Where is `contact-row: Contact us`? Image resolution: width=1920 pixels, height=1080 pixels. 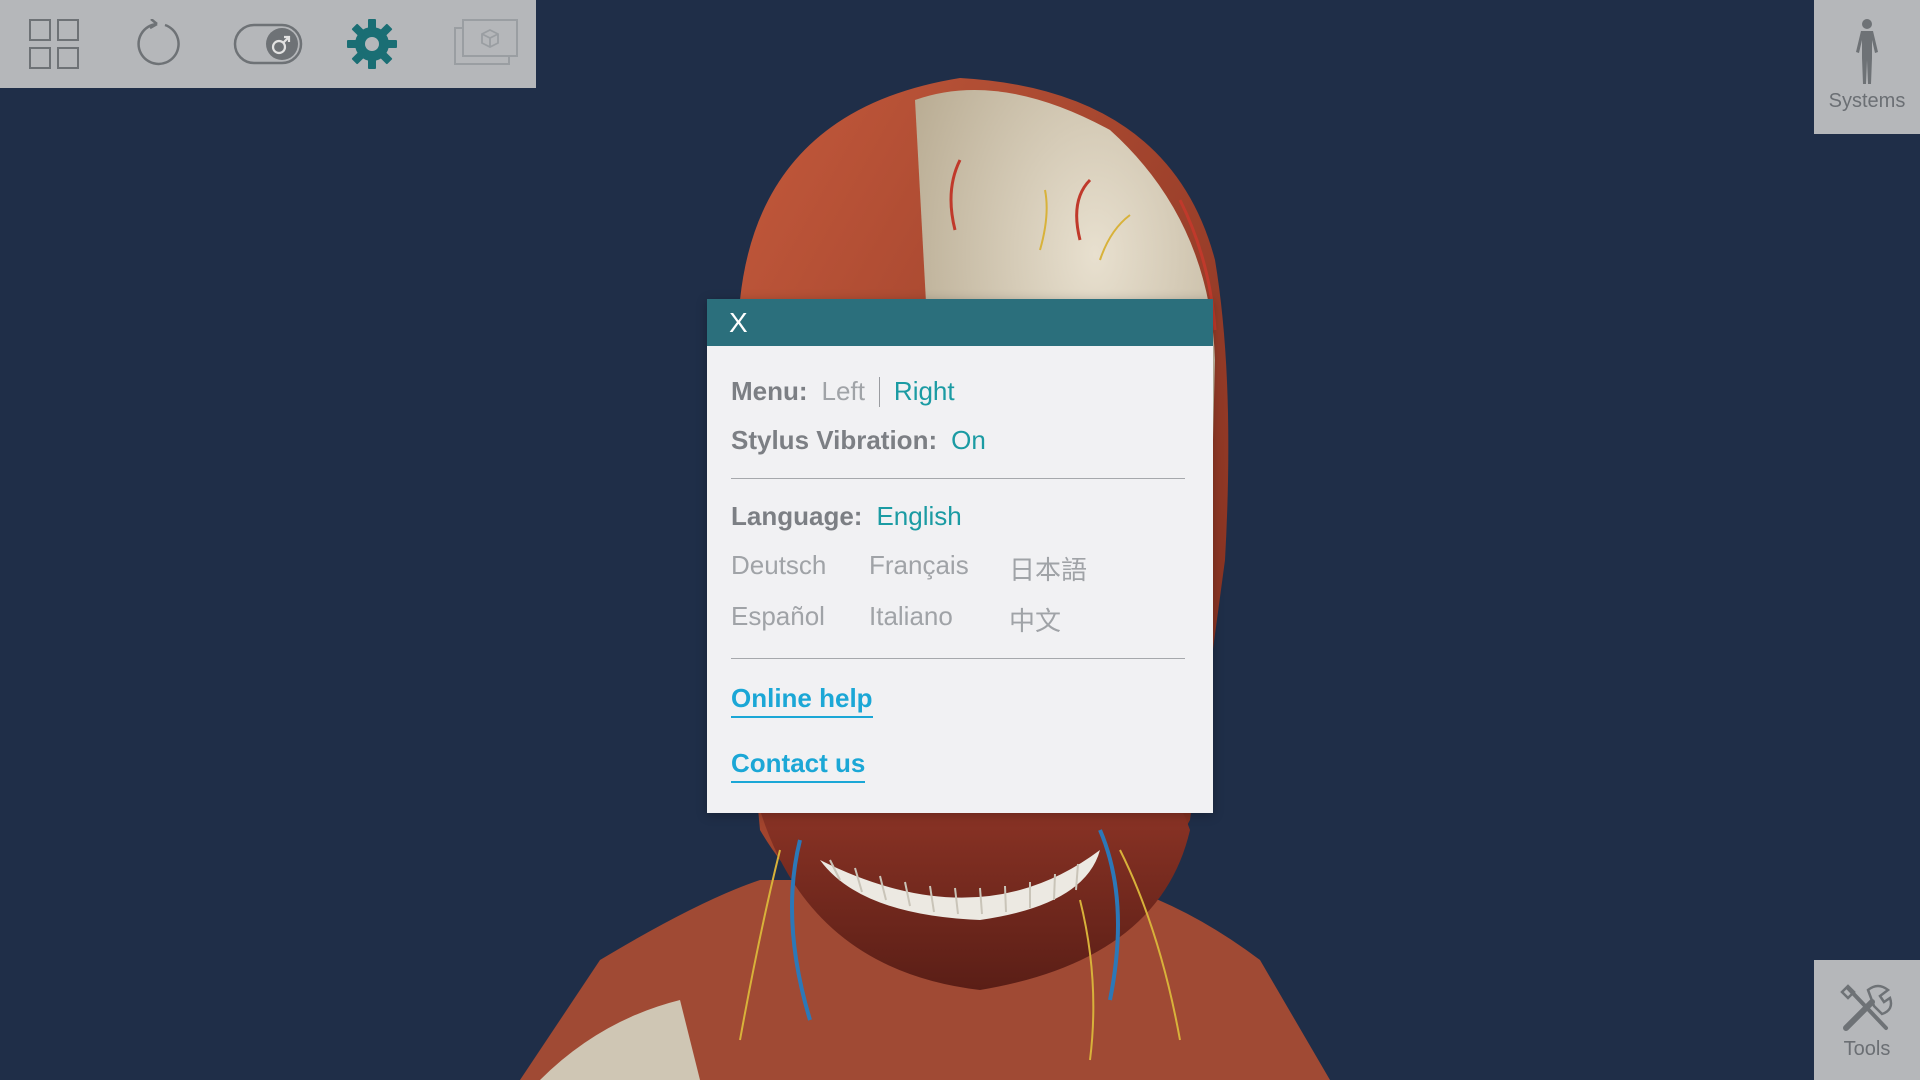
contact-row: Contact us is located at coordinates (958, 765).